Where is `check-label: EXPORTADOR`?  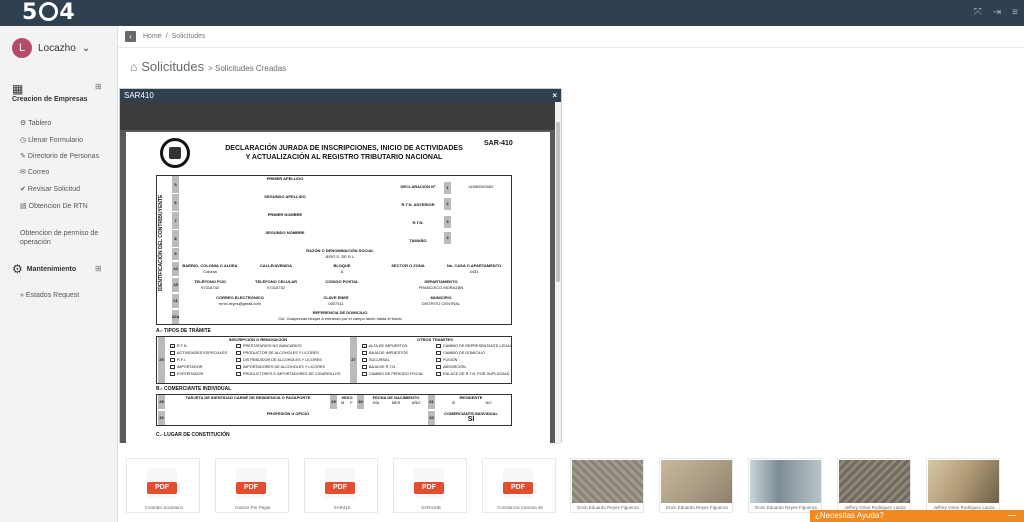
check-label: EXPORTADOR is located at coordinates (190, 374).